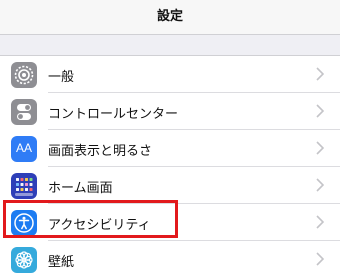  I want to click on page-title: 設定, so click(169, 16).